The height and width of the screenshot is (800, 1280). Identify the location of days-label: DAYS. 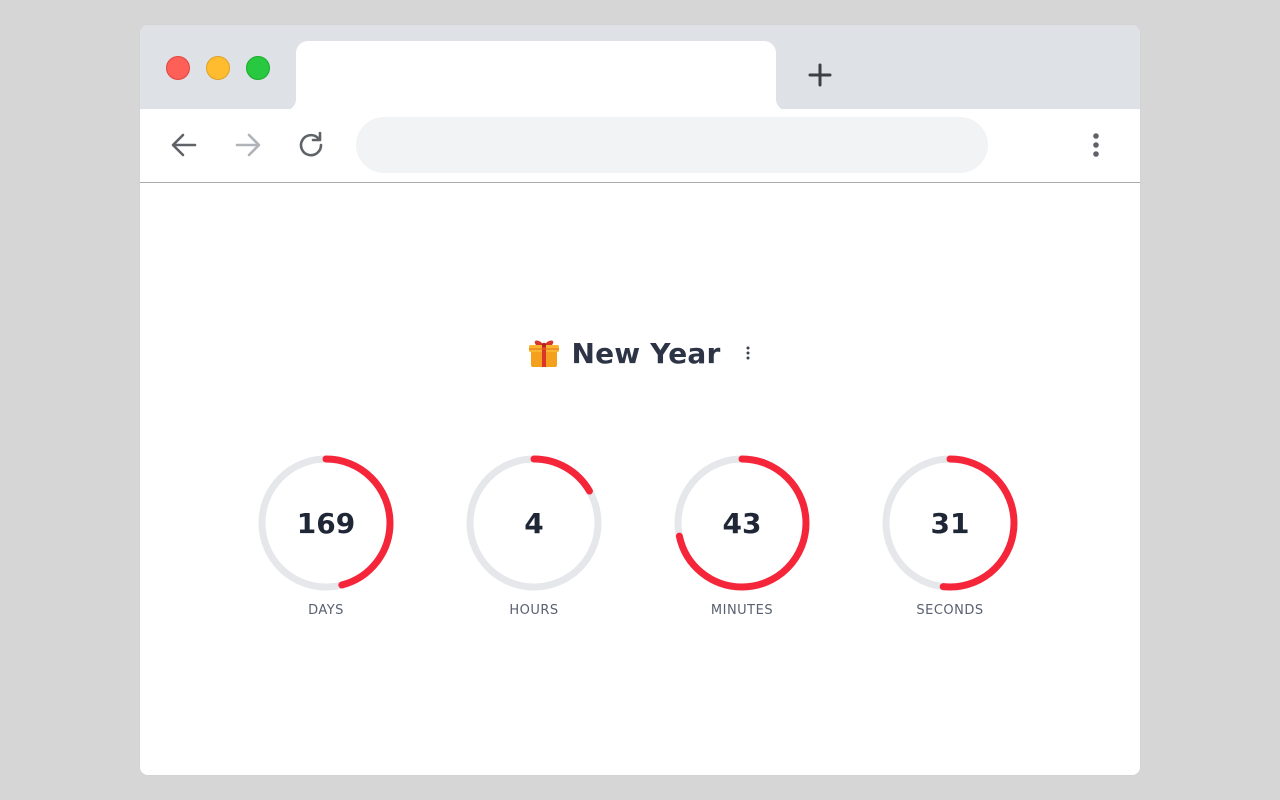
(326, 610).